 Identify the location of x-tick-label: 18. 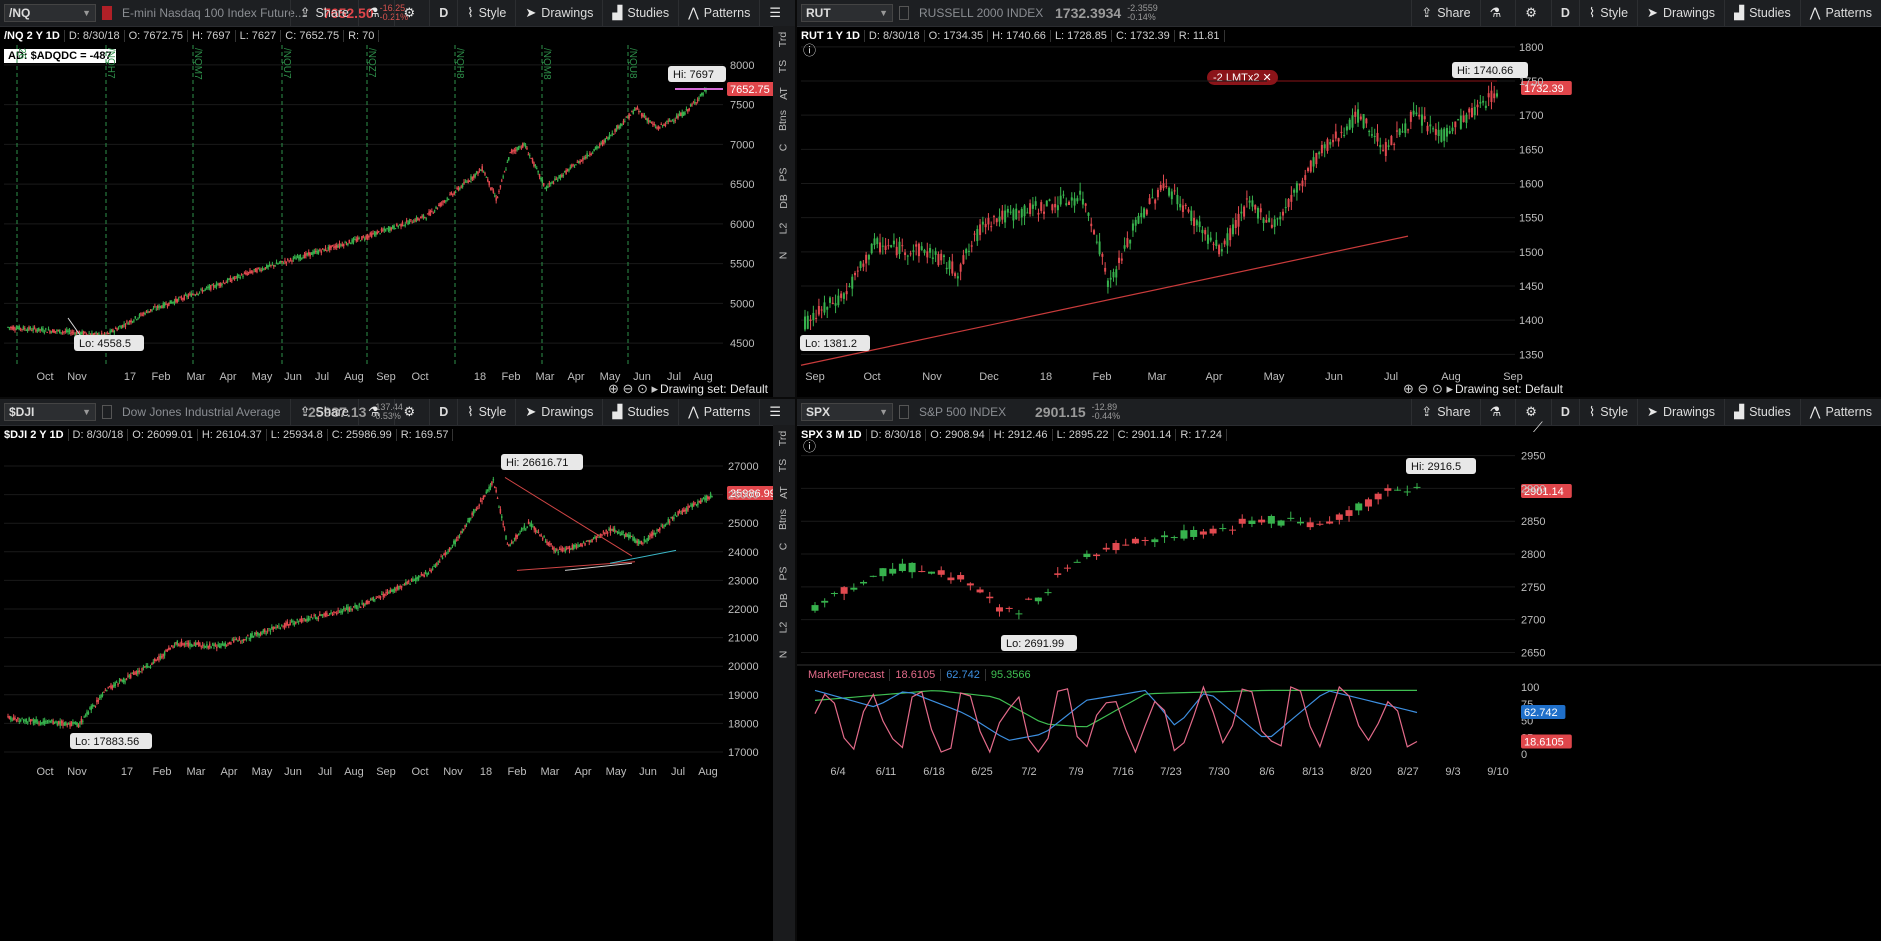
(1046, 377).